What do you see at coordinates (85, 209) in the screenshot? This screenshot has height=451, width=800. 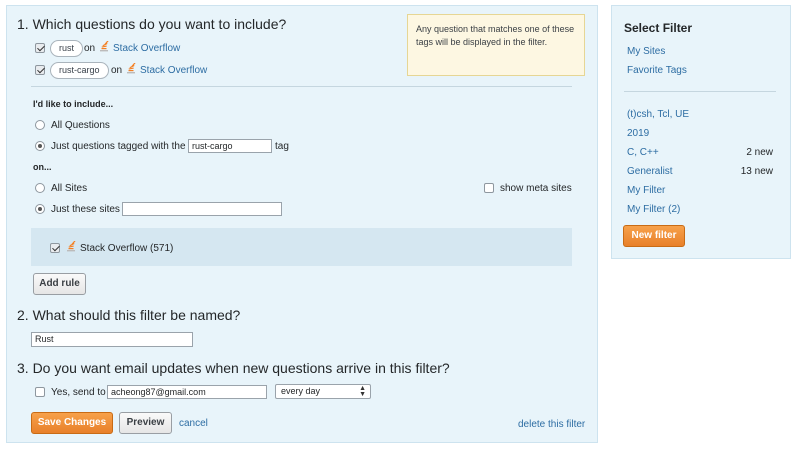 I see `just-these-sites-label: Just these sites` at bounding box center [85, 209].